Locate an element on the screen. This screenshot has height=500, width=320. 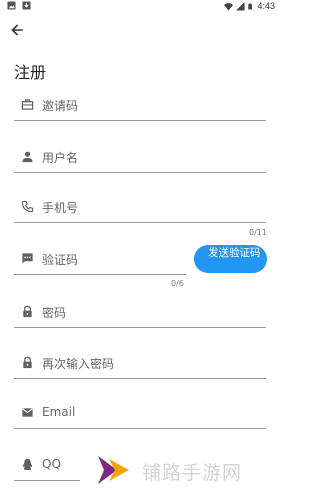
send-code-label: 发送验证码 is located at coordinates (234, 253).